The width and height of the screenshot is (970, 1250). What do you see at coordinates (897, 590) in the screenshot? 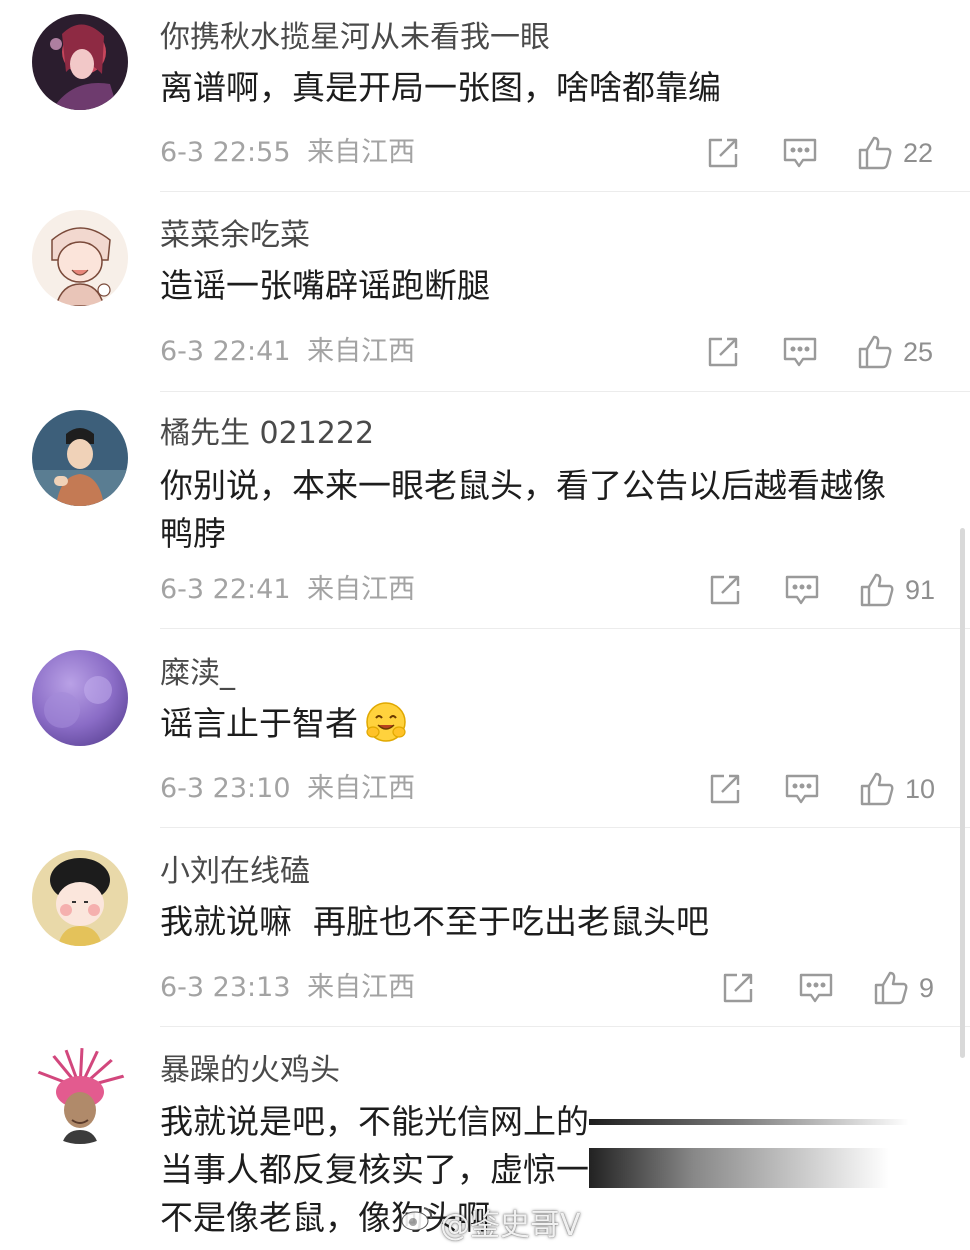
I see `like-button: 91` at bounding box center [897, 590].